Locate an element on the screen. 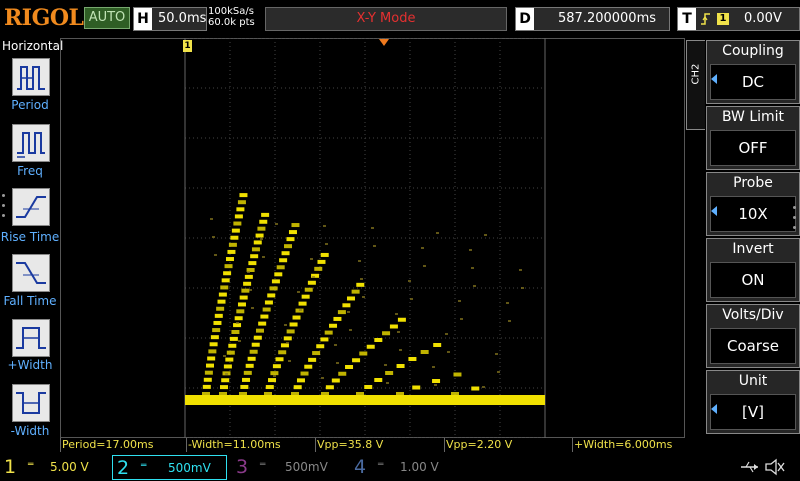 This screenshot has height=481, width=800. delay-box: D 587.200000ms is located at coordinates (592, 19).